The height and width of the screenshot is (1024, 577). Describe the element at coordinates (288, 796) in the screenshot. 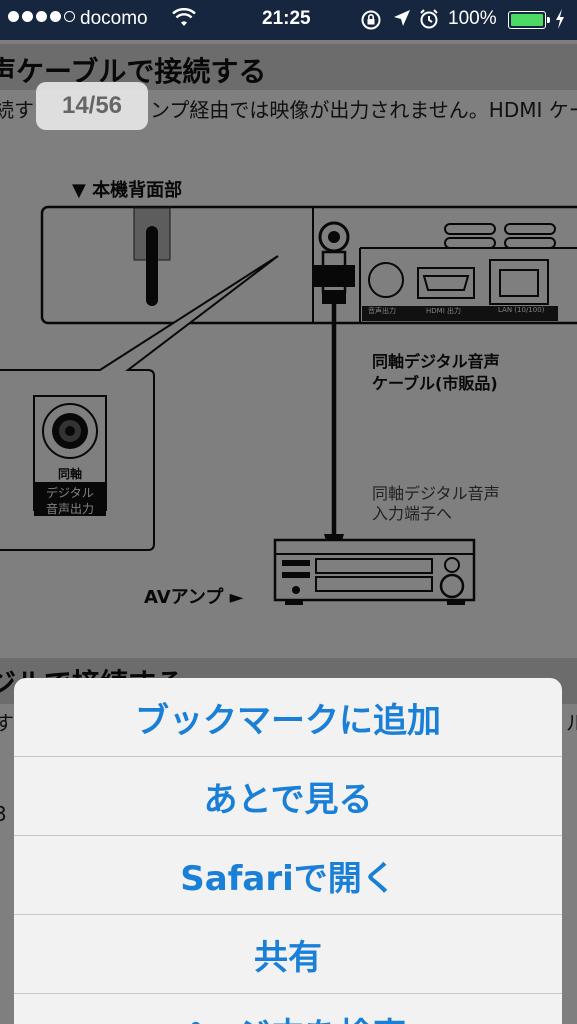

I see `read-later-button: あとで見る` at that location.